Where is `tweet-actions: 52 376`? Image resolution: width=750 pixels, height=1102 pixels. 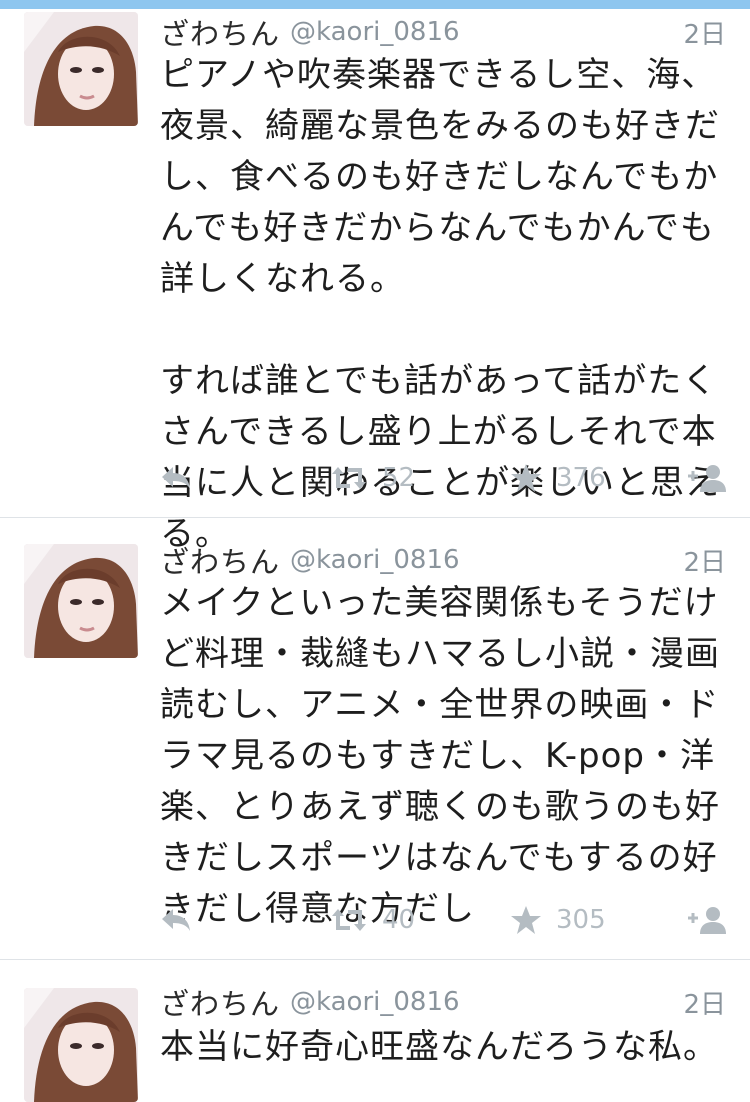 tweet-actions: 52 376 is located at coordinates (443, 478).